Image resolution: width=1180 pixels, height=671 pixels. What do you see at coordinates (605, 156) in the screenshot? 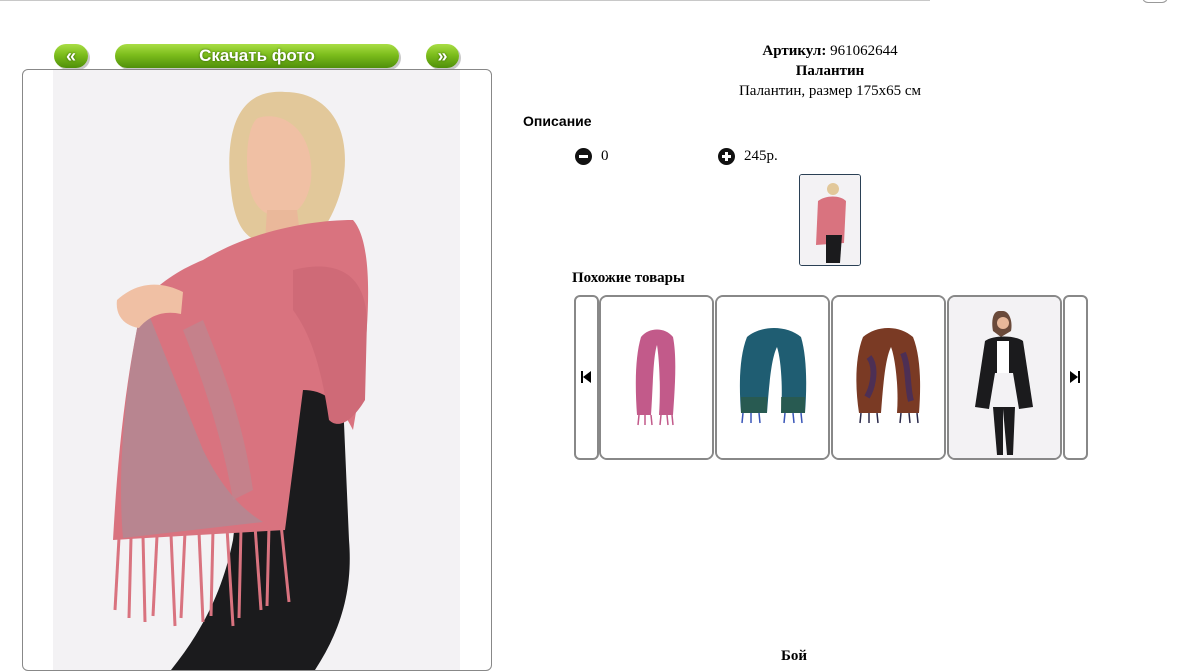
I see `quantity-value: 0` at bounding box center [605, 156].